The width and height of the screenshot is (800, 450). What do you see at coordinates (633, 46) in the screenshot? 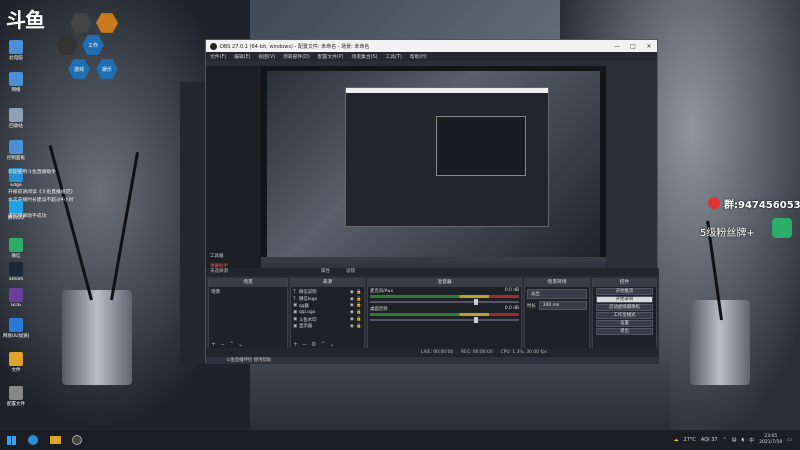
I see `maximize-button: □` at bounding box center [633, 46].